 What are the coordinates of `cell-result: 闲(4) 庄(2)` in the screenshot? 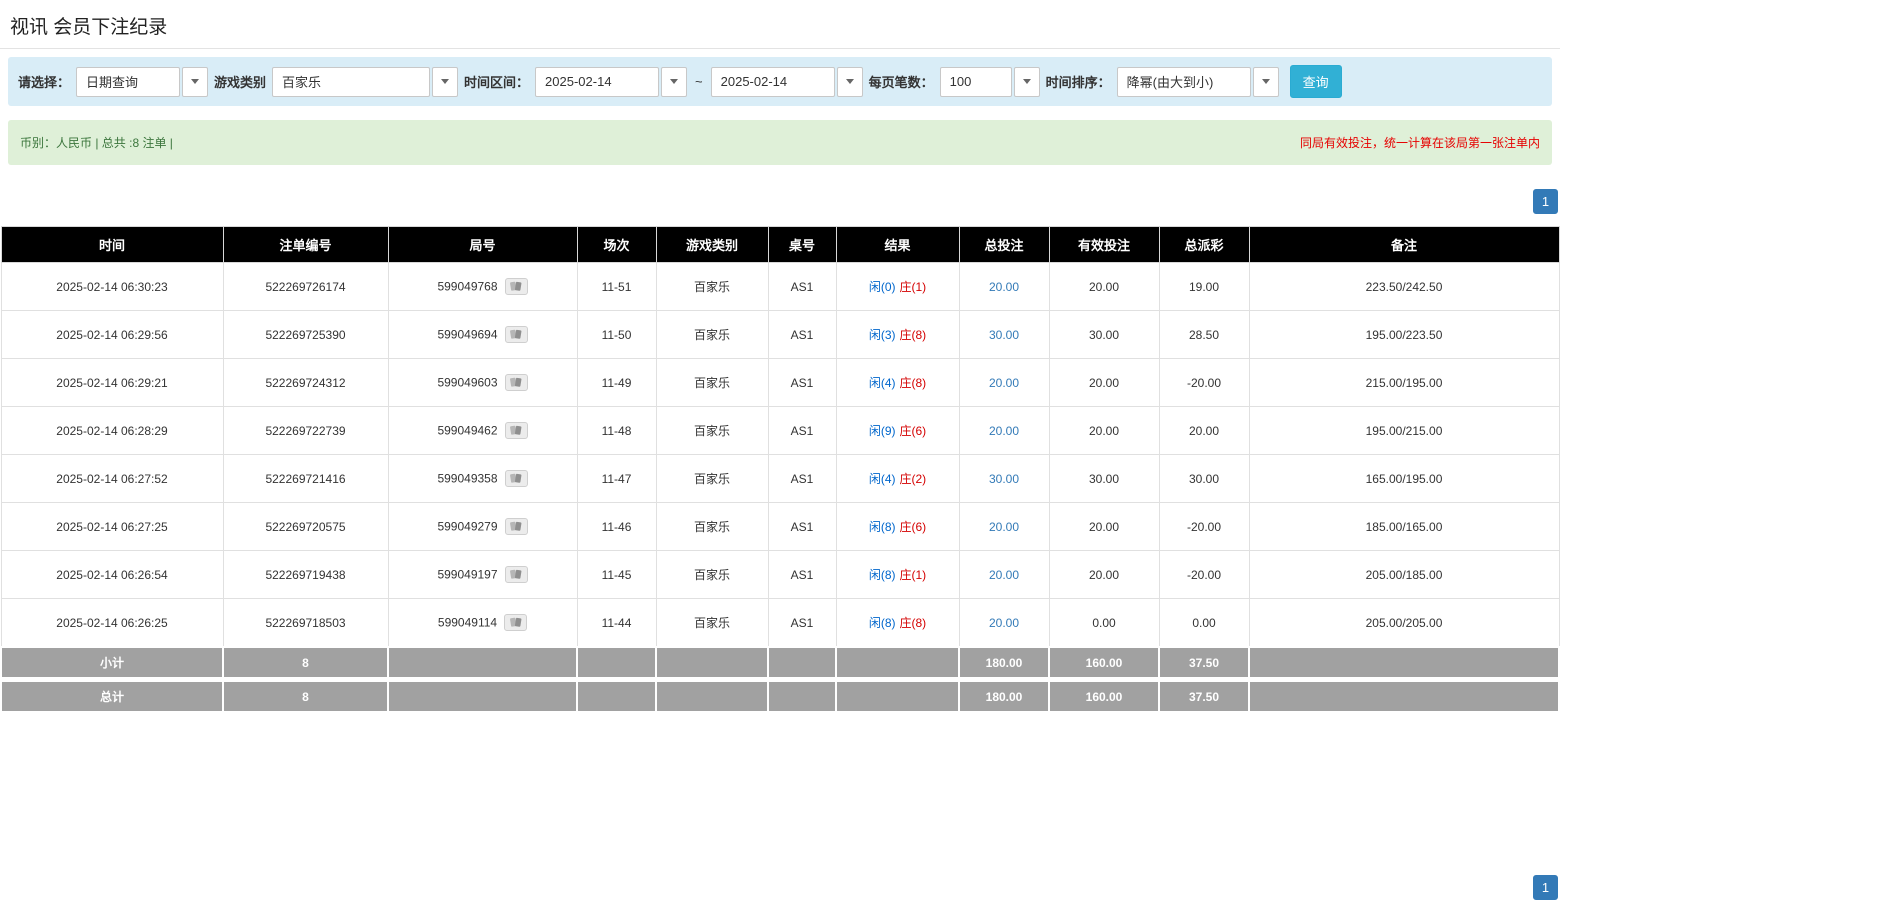 It's located at (897, 478).